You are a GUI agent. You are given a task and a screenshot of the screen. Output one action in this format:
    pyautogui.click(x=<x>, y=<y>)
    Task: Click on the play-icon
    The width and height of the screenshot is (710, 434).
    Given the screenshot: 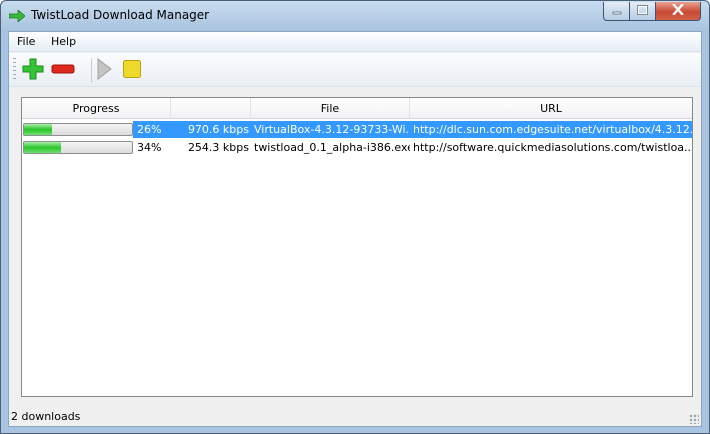 What is the action you would take?
    pyautogui.click(x=104, y=70)
    